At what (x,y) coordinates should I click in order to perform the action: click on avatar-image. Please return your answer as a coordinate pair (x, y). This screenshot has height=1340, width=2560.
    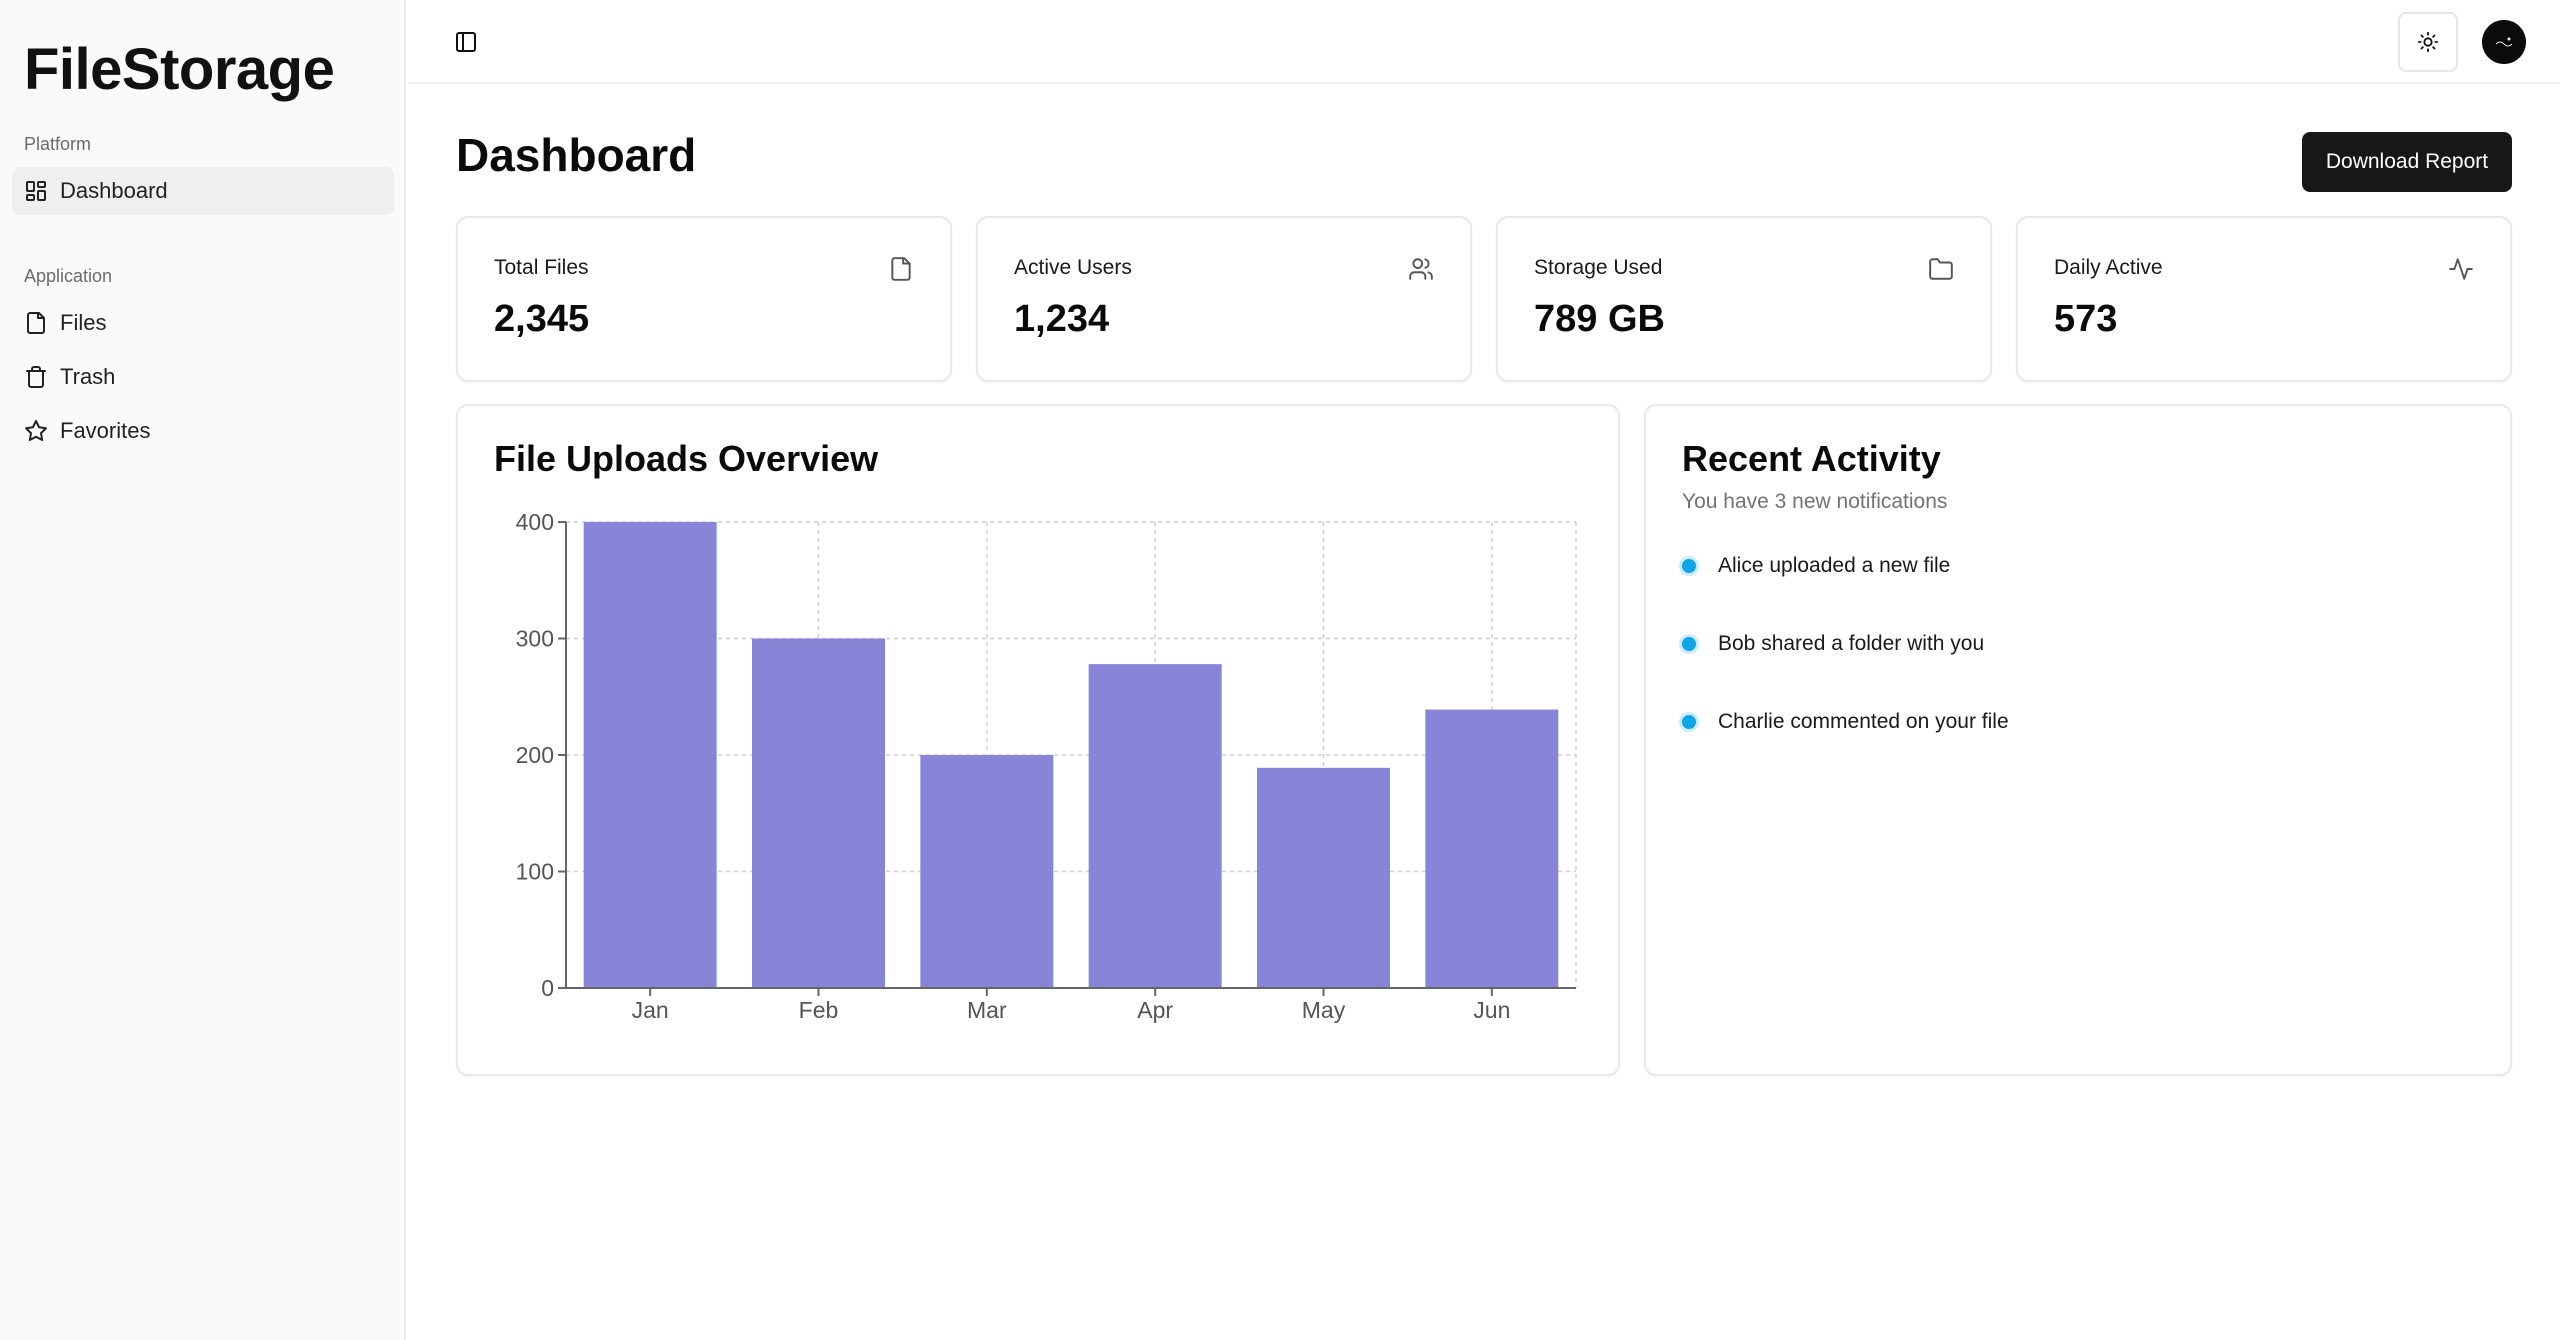
    Looking at the image, I should click on (2504, 42).